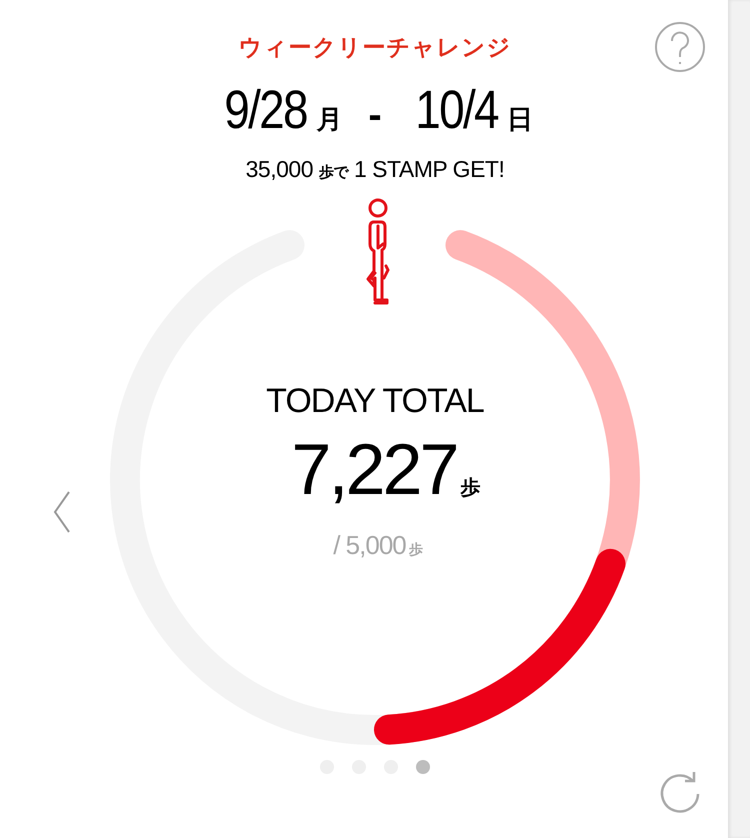 This screenshot has height=838, width=750. I want to click on end-weekday: 日, so click(519, 119).